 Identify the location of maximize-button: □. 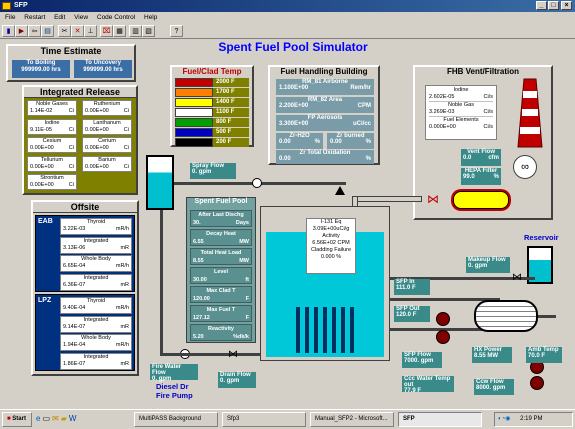
(553, 5).